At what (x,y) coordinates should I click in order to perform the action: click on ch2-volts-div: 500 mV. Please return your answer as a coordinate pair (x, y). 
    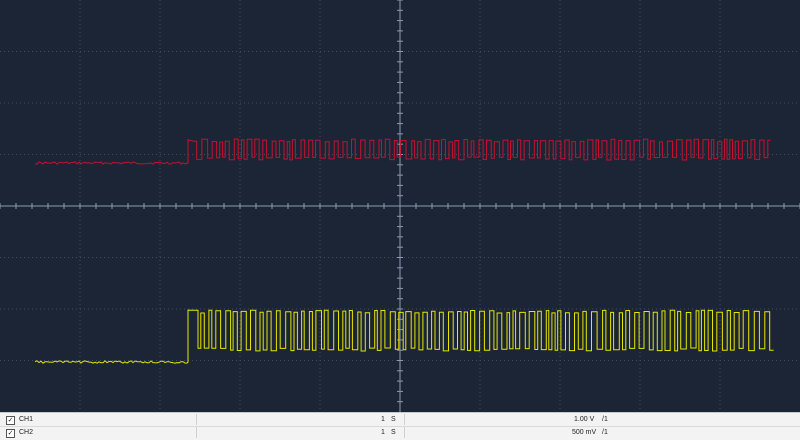
    Looking at the image, I should click on (584, 432).